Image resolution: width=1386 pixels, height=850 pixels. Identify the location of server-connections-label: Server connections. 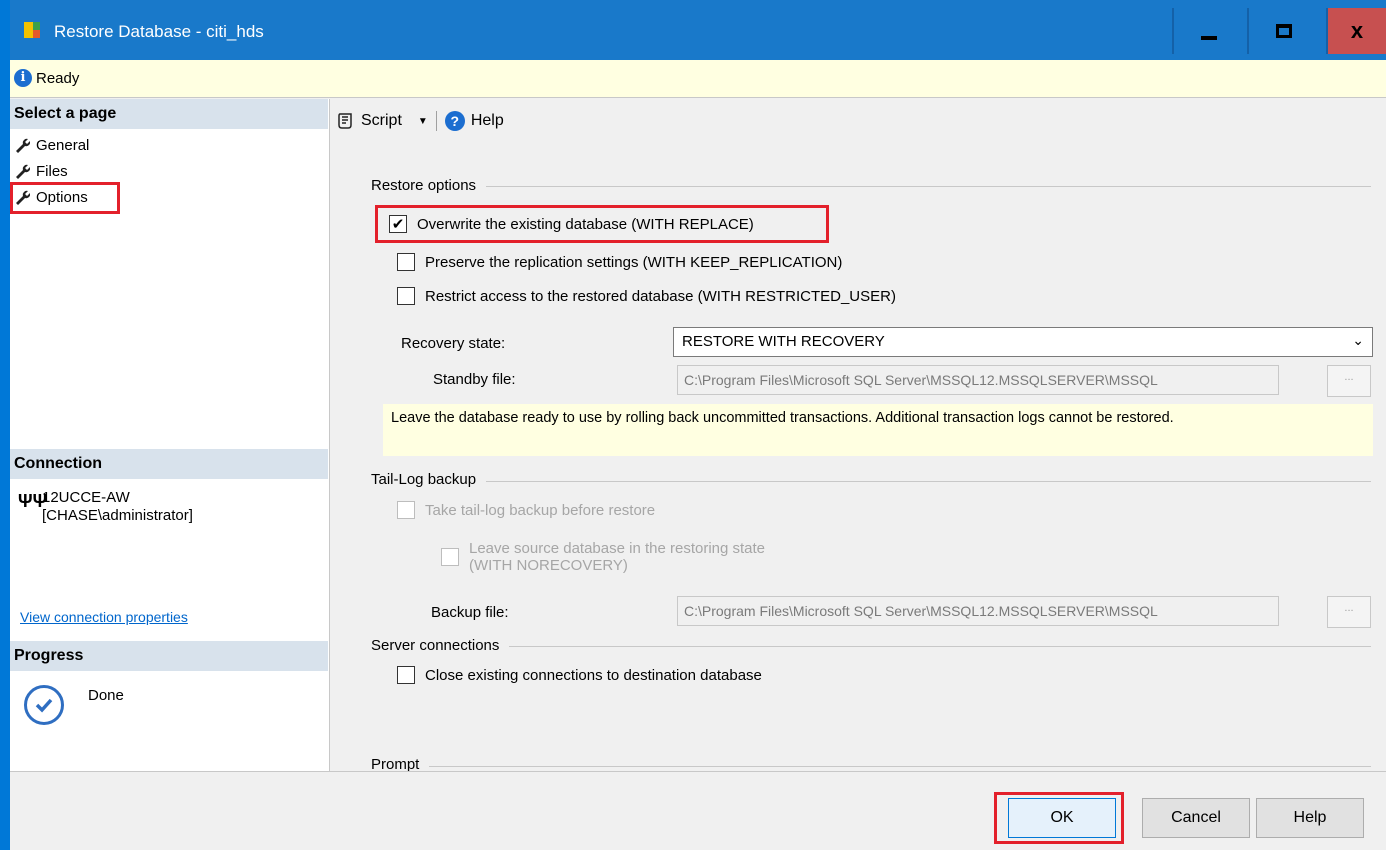
(440, 645).